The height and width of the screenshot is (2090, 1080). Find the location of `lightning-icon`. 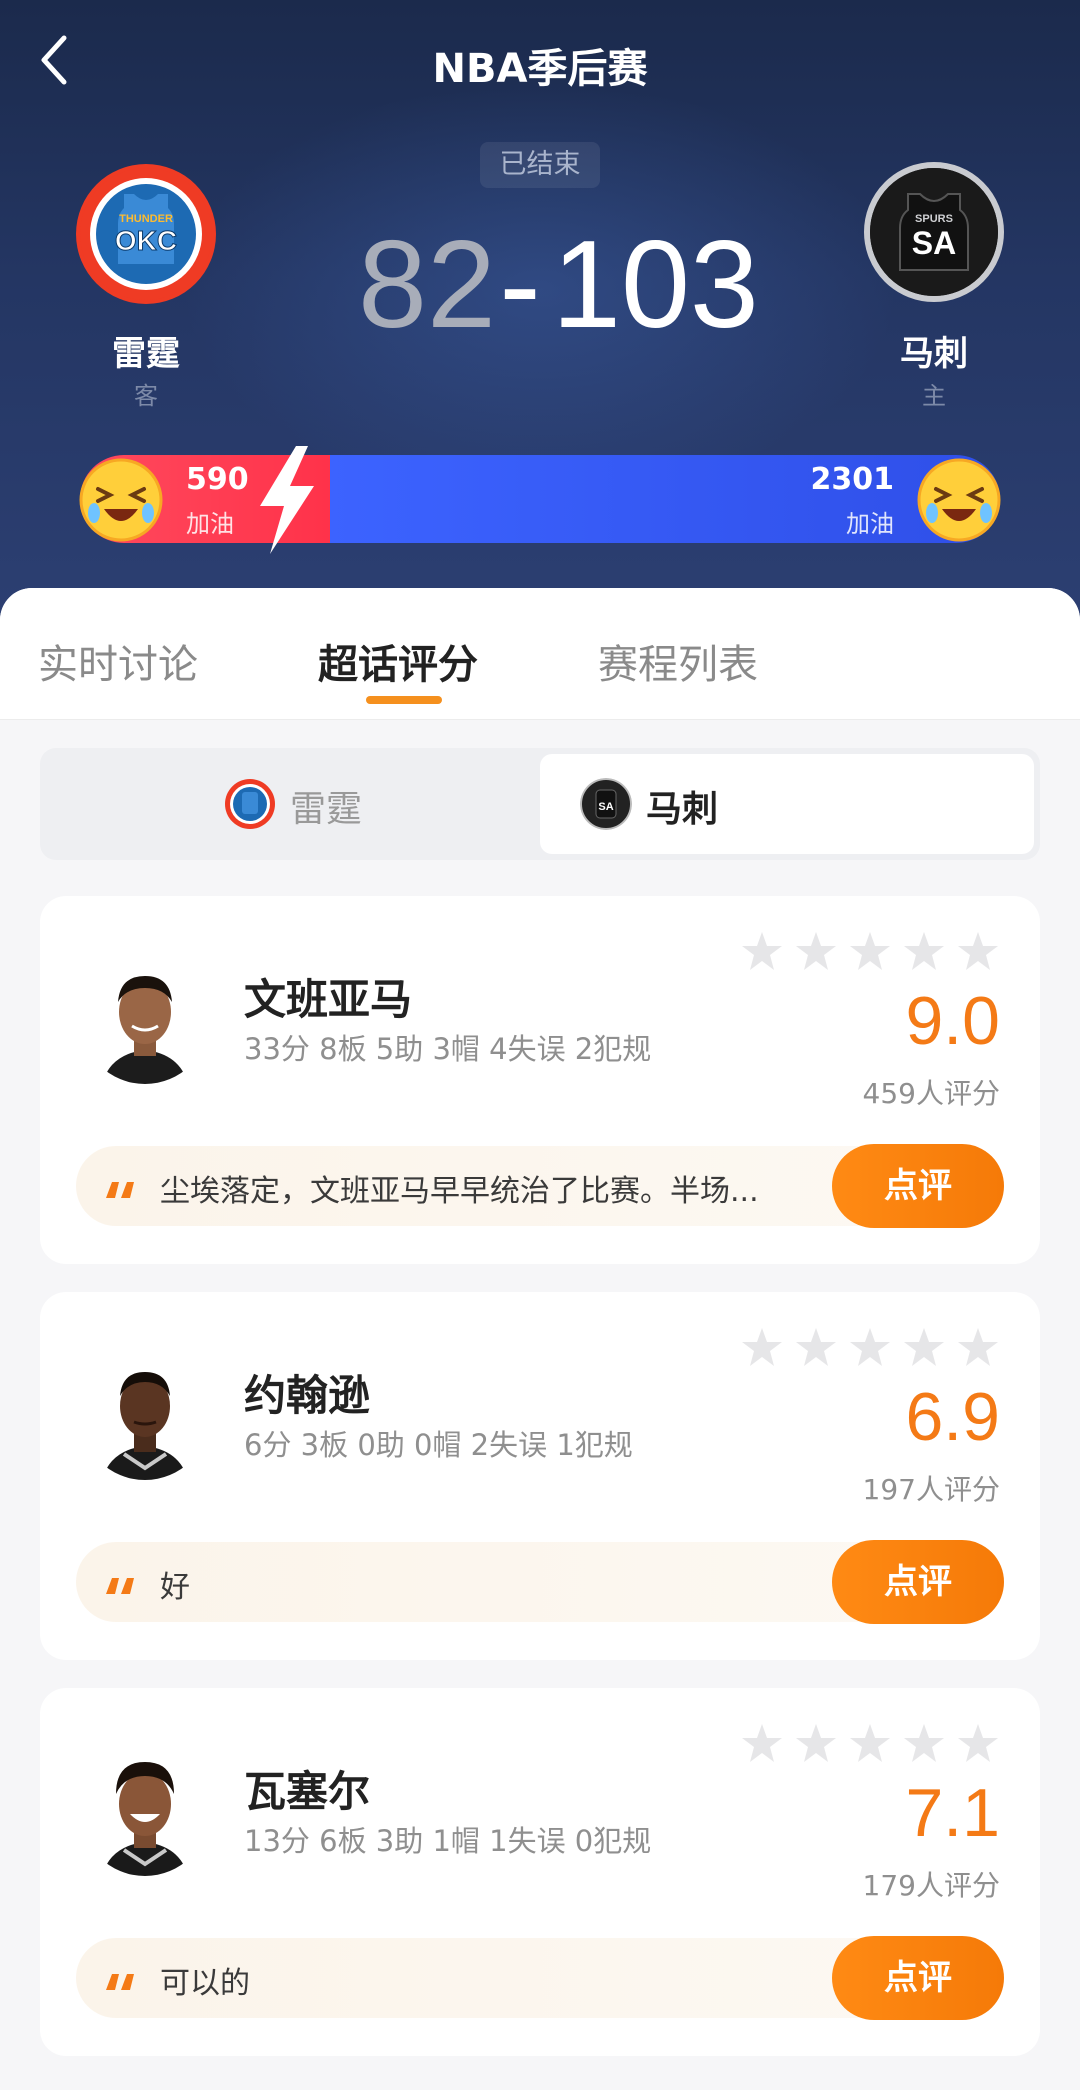

lightning-icon is located at coordinates (287, 500).